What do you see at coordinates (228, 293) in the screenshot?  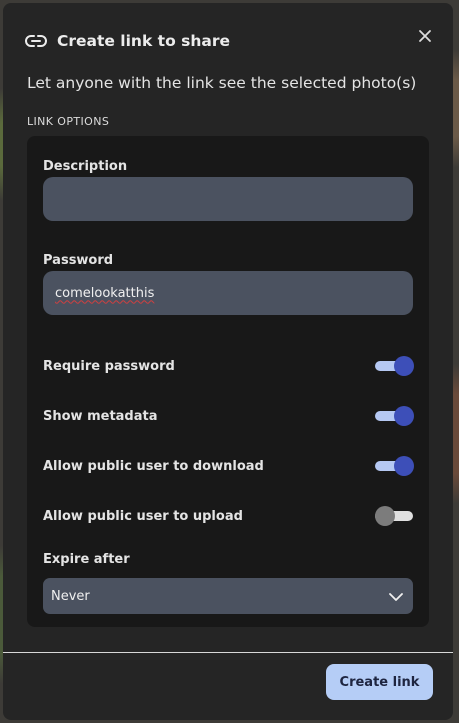 I see `password-input: comelookatthis` at bounding box center [228, 293].